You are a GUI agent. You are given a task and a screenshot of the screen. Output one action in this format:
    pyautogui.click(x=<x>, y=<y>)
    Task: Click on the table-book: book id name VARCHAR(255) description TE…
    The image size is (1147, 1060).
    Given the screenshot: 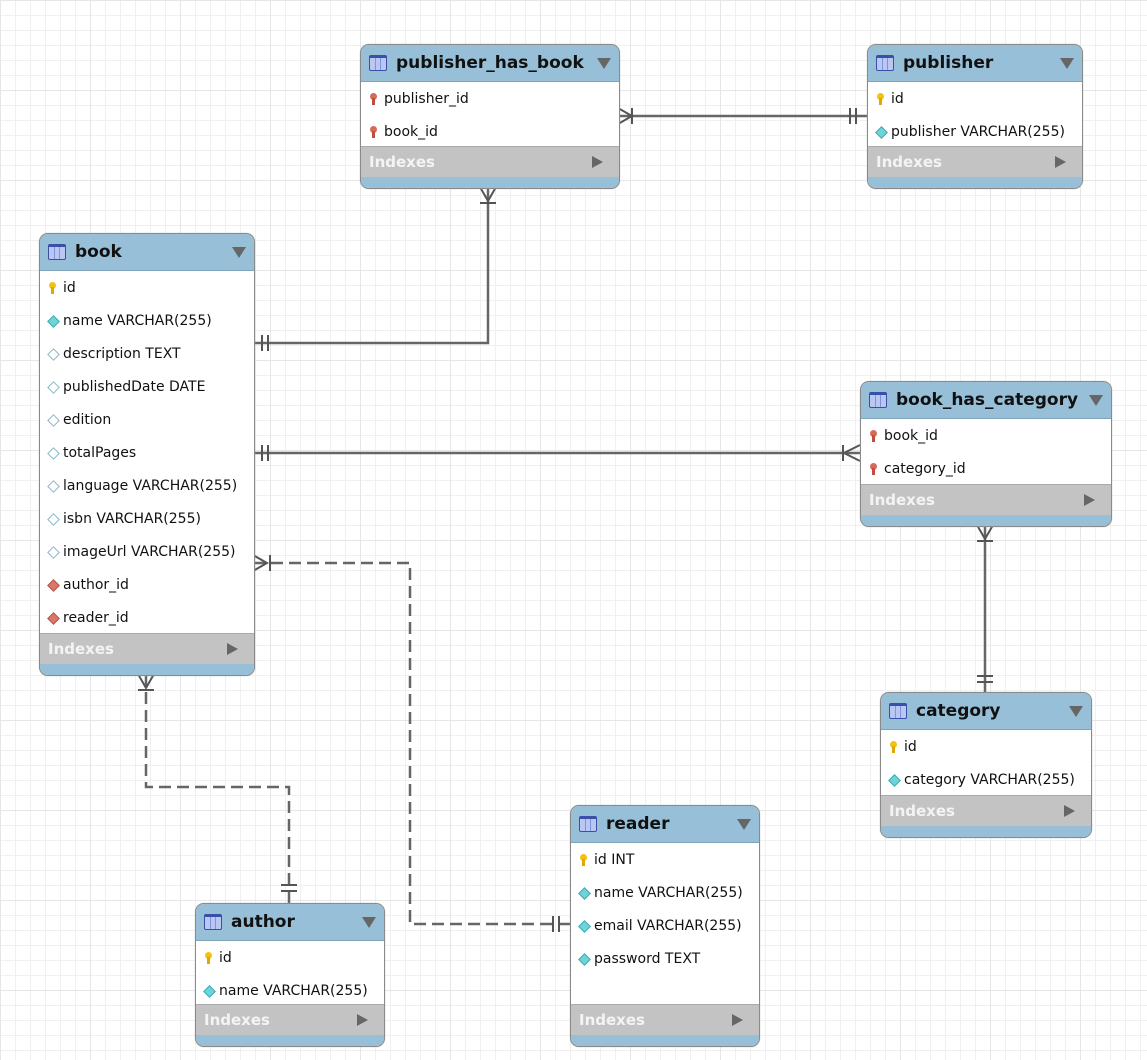 What is the action you would take?
    pyautogui.click(x=147, y=454)
    